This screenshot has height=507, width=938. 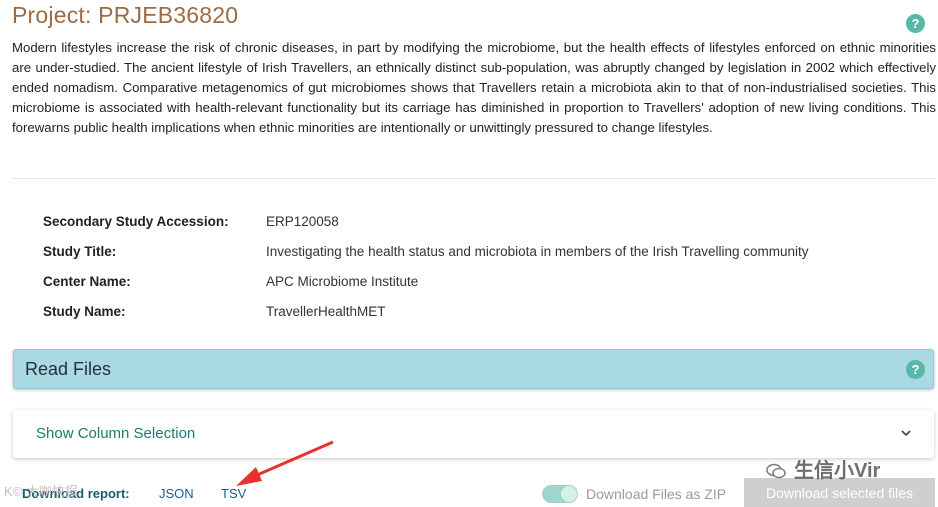 I want to click on metadata-label: Study Name:, so click(x=84, y=311).